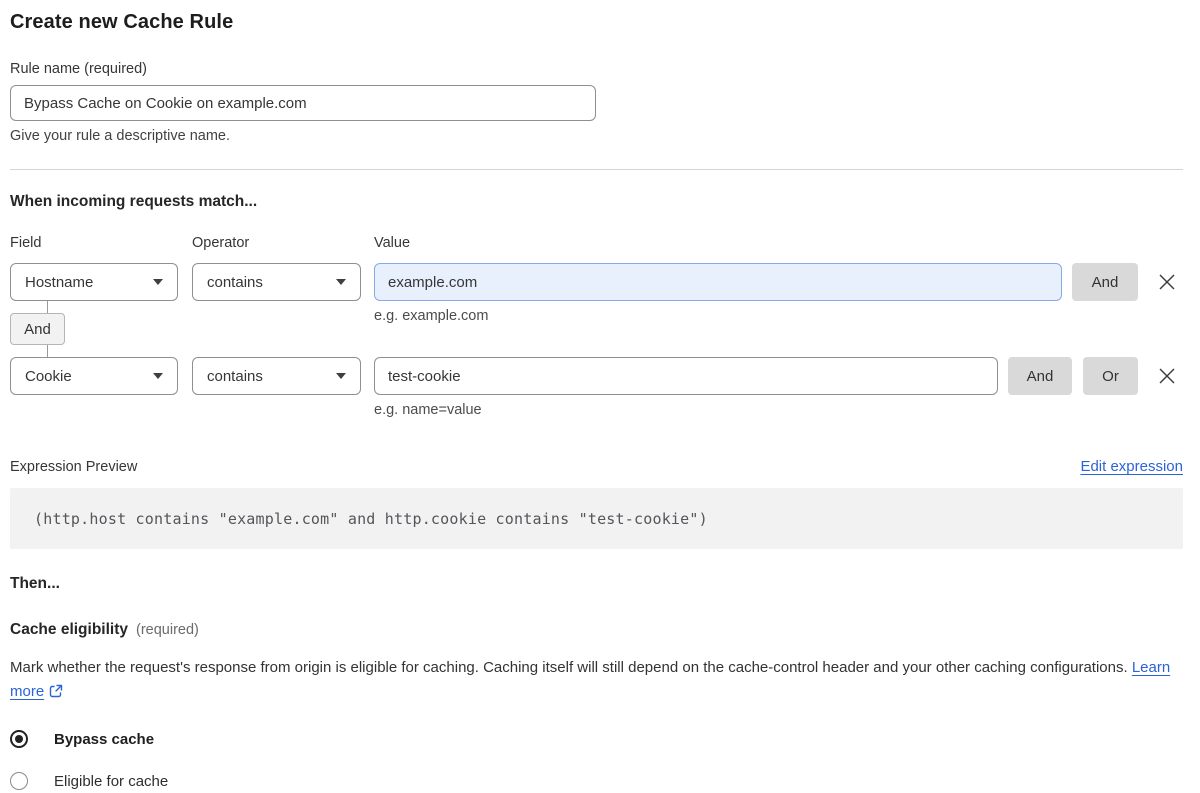 The image size is (1200, 793). What do you see at coordinates (74, 467) in the screenshot?
I see `expression-preview-label: Expression Preview` at bounding box center [74, 467].